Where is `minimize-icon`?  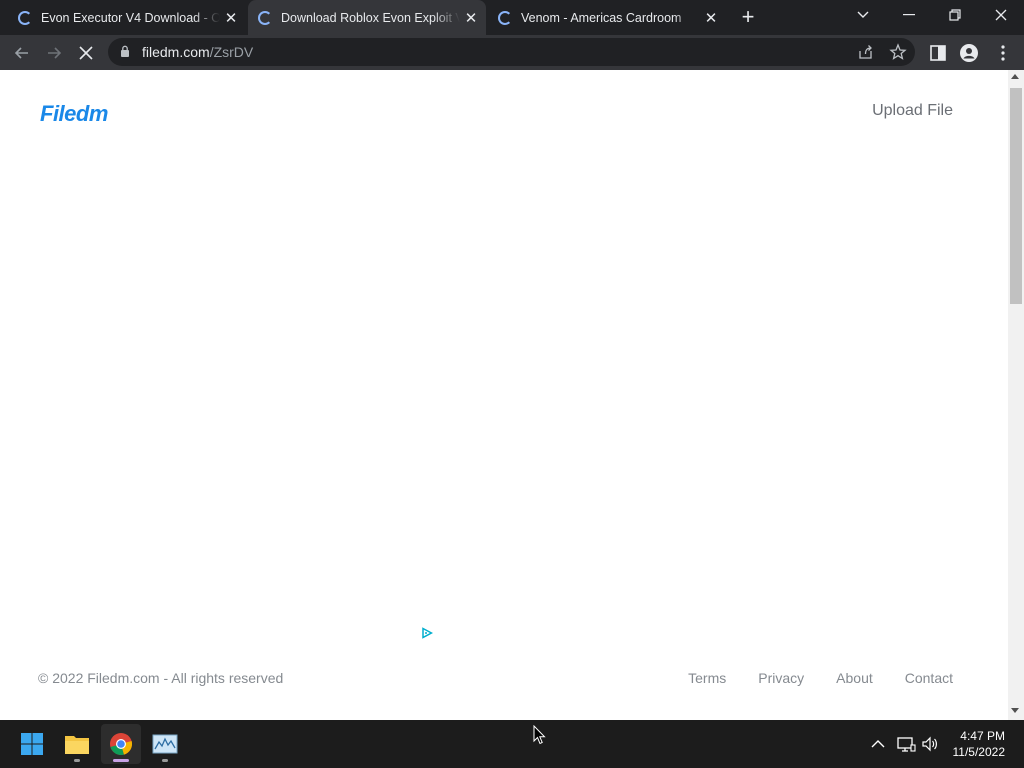 minimize-icon is located at coordinates (909, 15).